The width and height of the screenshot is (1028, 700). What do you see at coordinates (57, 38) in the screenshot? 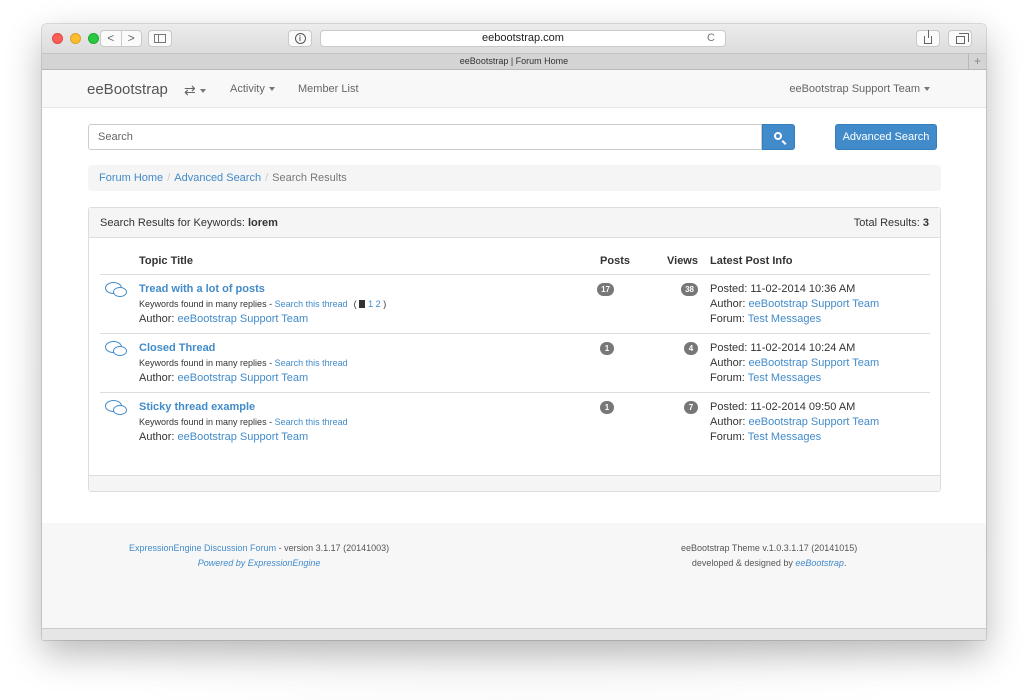
I see `close-window-button` at bounding box center [57, 38].